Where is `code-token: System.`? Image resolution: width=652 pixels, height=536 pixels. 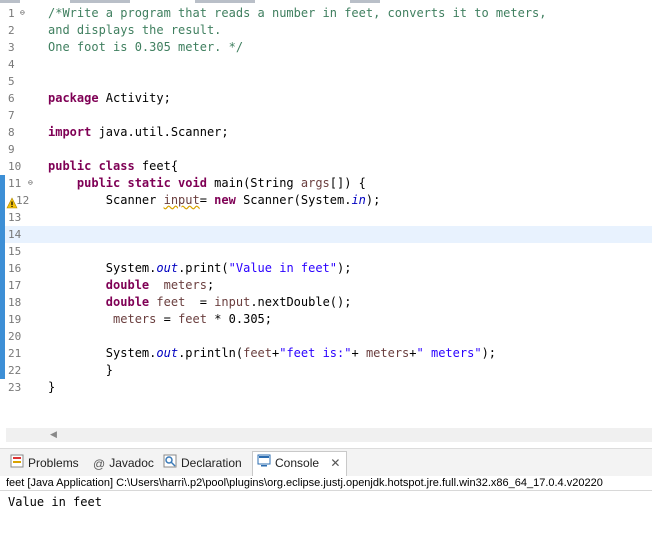 code-token: System. is located at coordinates (102, 353).